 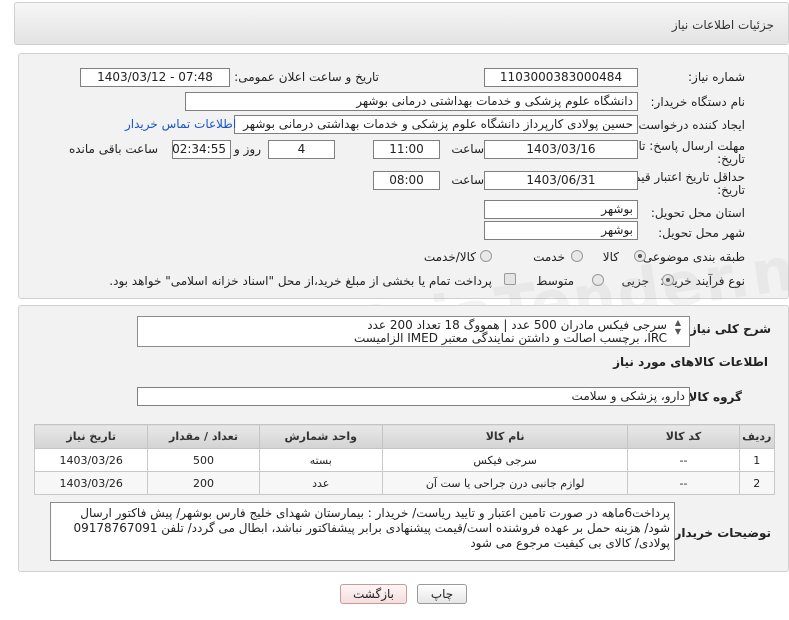 What do you see at coordinates (577, 256) in the screenshot?
I see `category-radio-service` at bounding box center [577, 256].